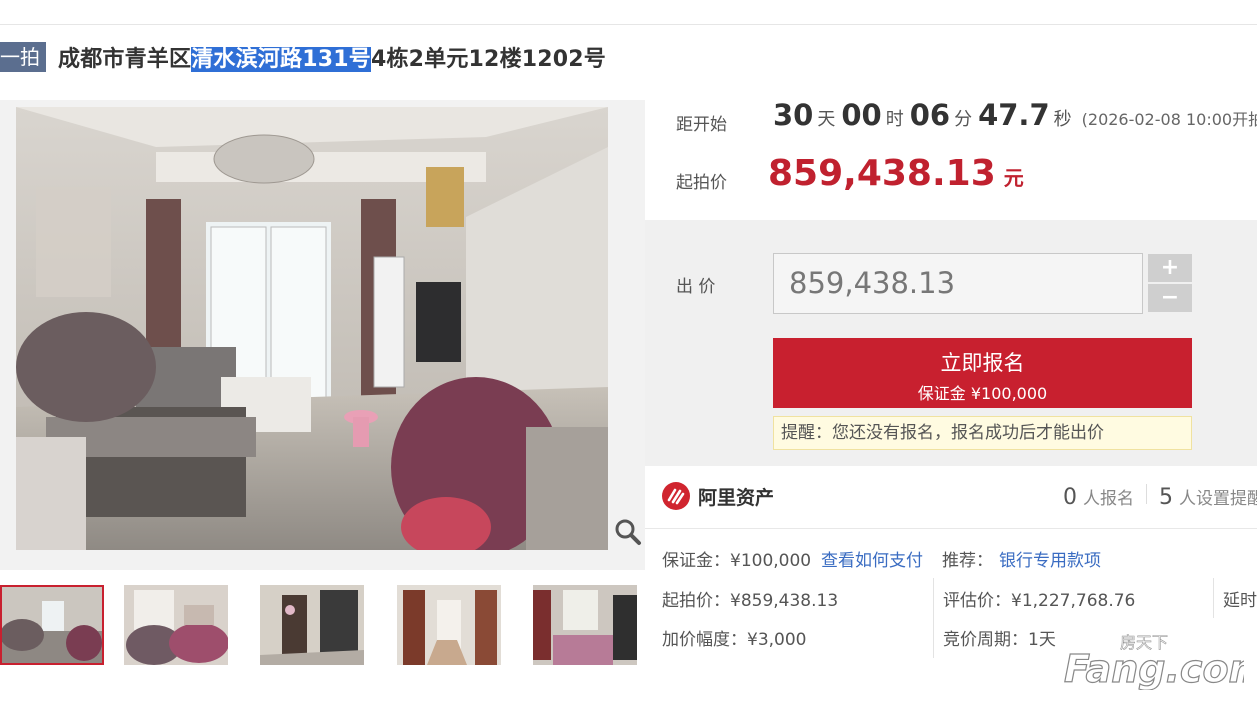 This screenshot has height=702, width=1257. I want to click on thumbnail-hallway, so click(312, 625).